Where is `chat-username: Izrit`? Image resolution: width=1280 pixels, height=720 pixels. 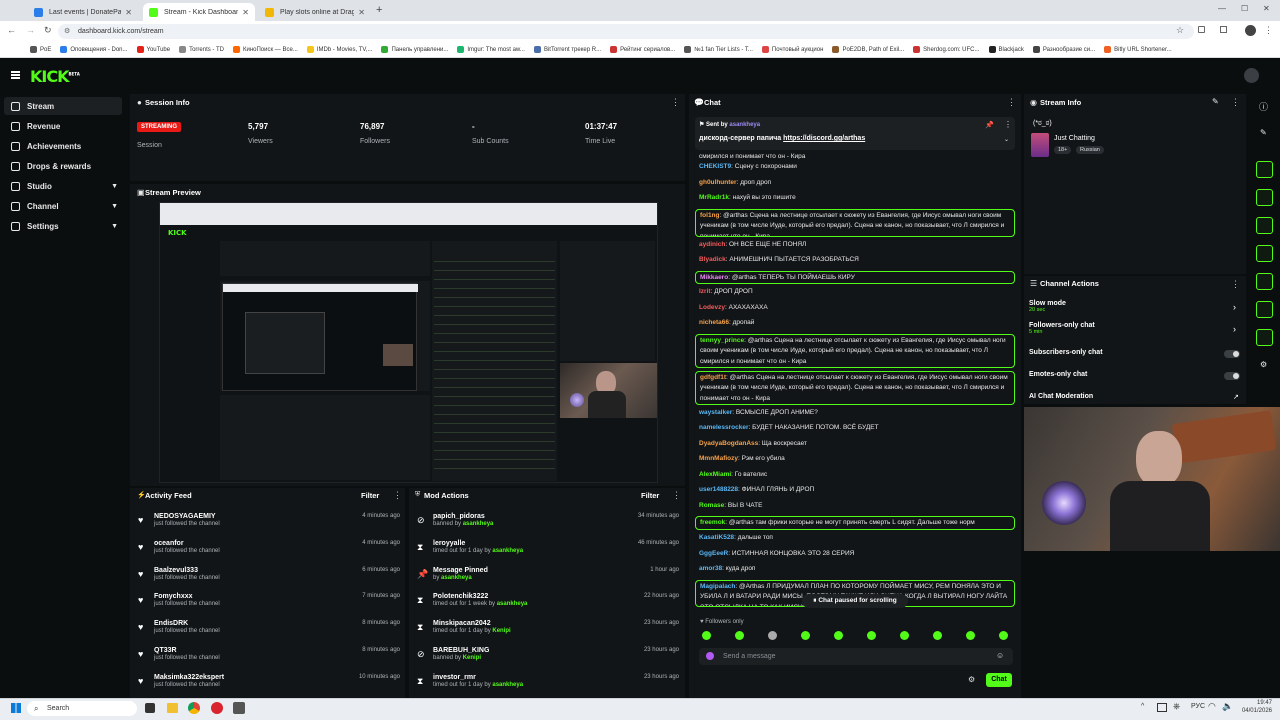
chat-username: Izrit is located at coordinates (705, 291).